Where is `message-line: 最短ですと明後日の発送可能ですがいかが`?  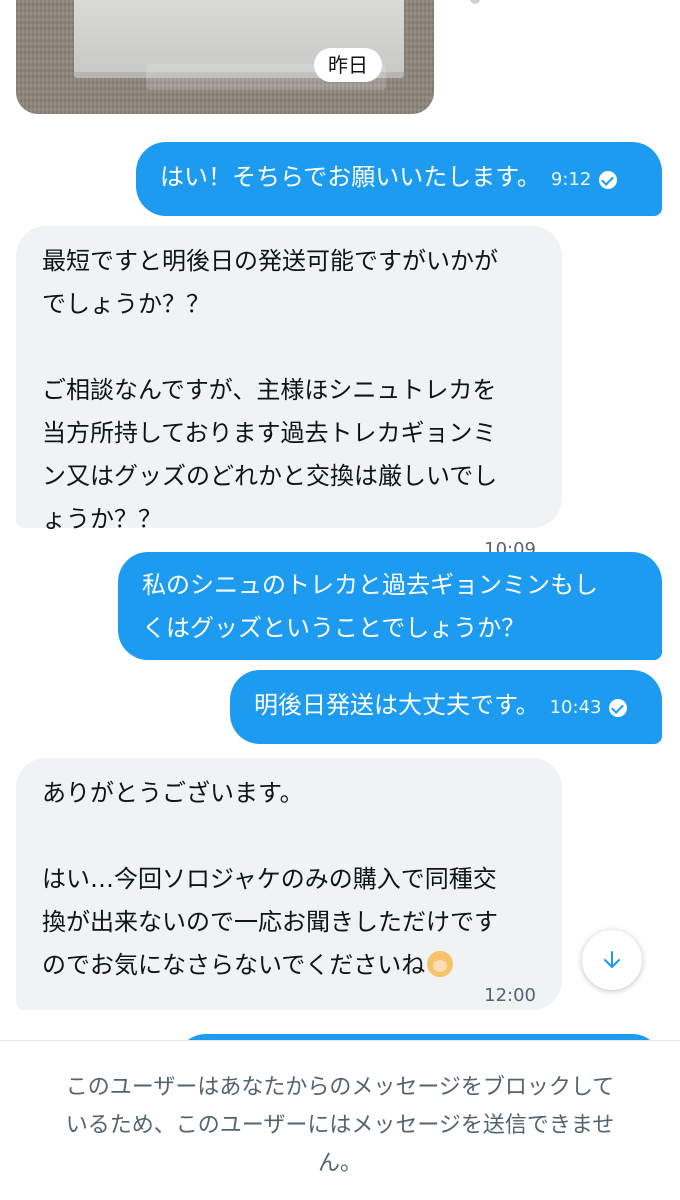 message-line: 最短ですと明後日の発送可能ですがいかが is located at coordinates (270, 261).